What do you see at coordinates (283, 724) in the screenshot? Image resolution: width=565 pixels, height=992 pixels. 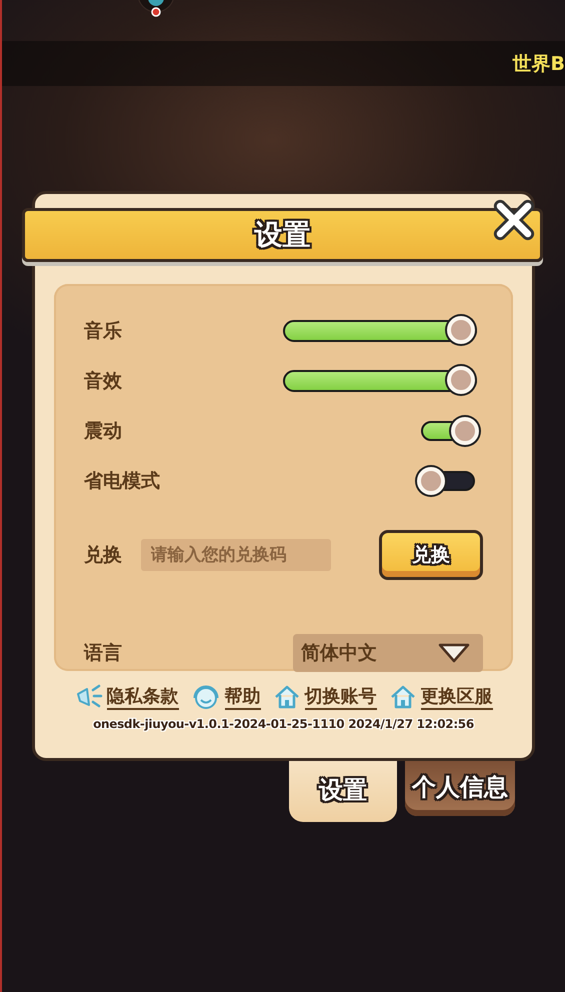 I see `version-text: onesdk-jiuyou-v1.0.1-2024-01-25-1110 2024/1/27 12:02:56` at bounding box center [283, 724].